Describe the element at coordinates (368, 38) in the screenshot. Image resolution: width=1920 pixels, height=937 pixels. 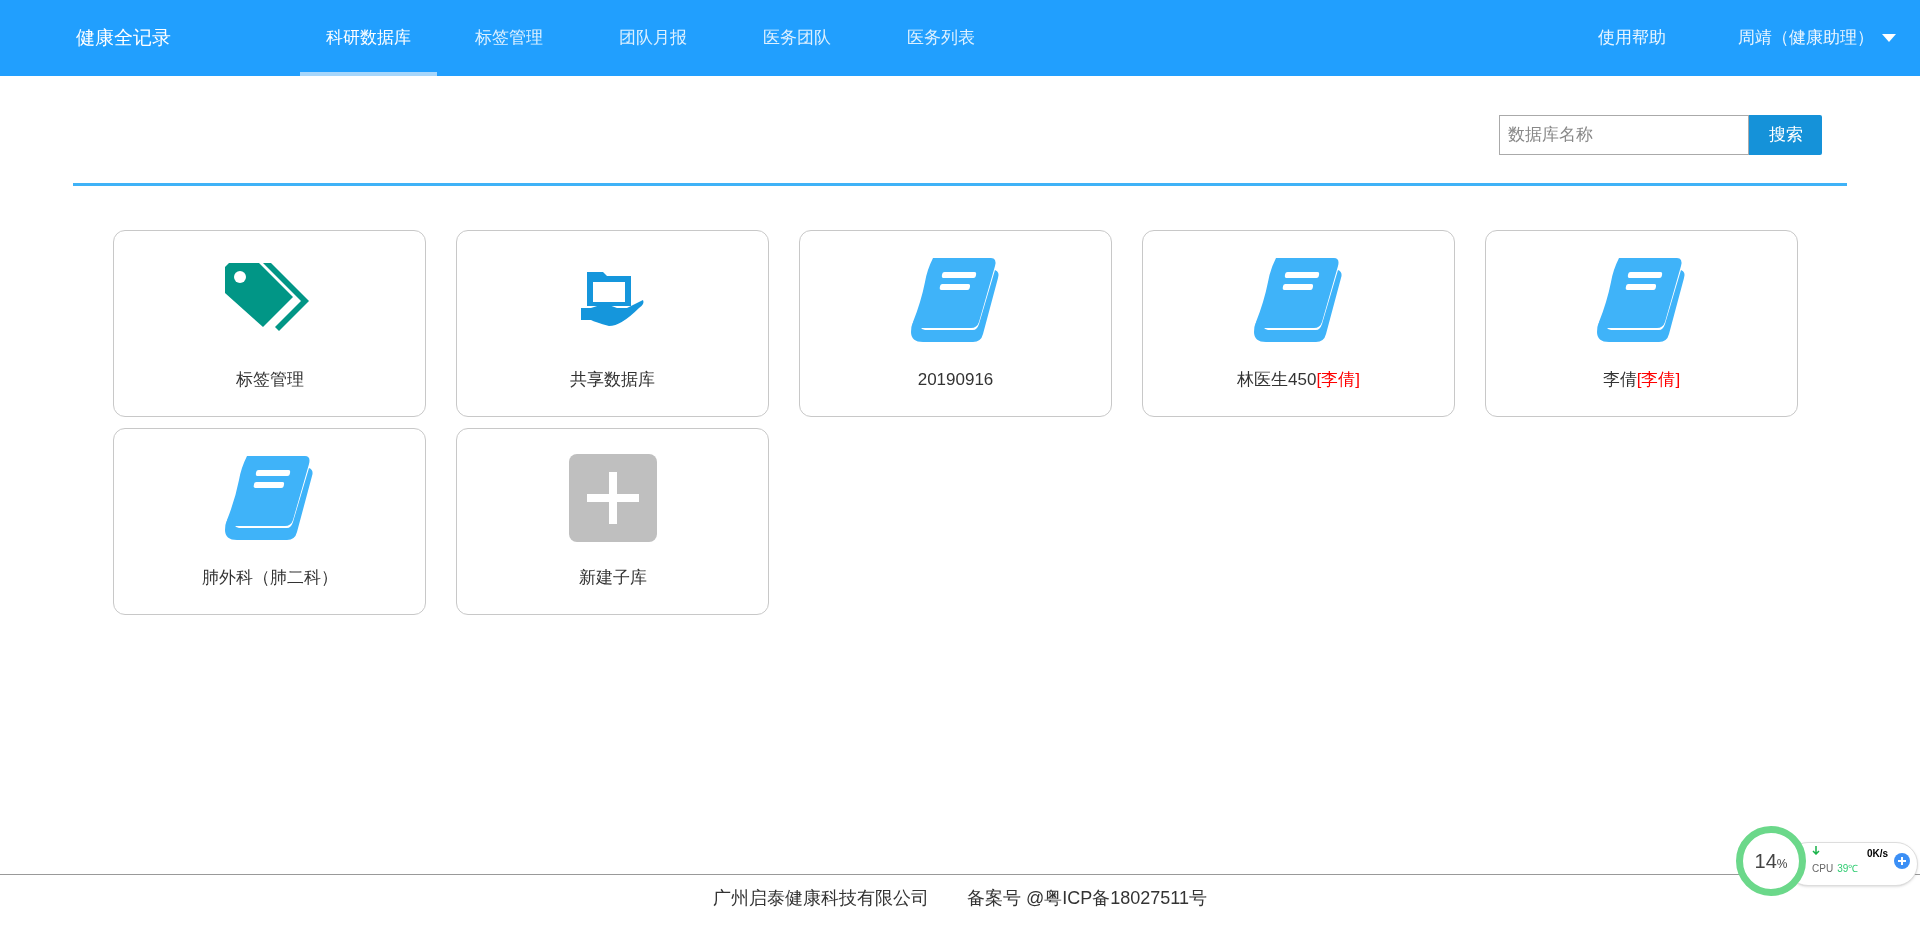
I see `nav-tab: 科研数据库` at that location.